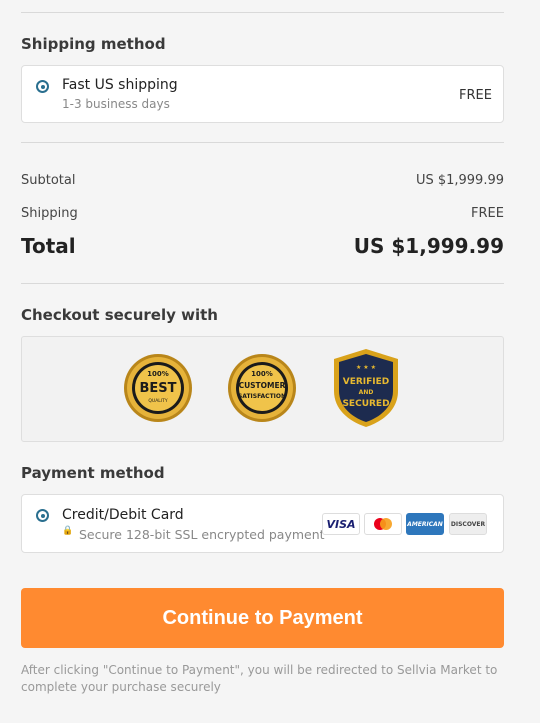  I want to click on total-label: Total, so click(48, 246).